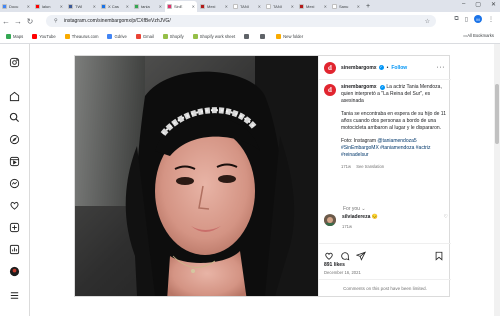  Describe the element at coordinates (14, 249) in the screenshot. I see `dashboard-icon` at that location.